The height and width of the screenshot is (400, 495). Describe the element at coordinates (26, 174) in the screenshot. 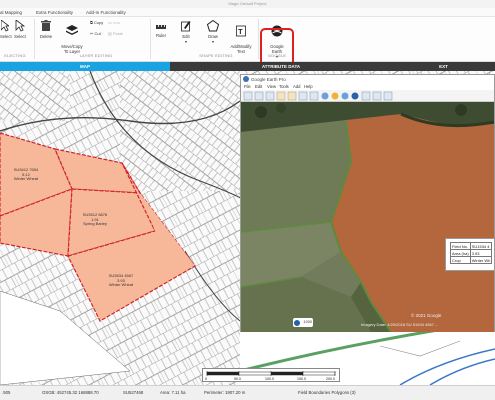

I see `parcel-label: SU5412 7654 5.12 Winter Wheat` at that location.